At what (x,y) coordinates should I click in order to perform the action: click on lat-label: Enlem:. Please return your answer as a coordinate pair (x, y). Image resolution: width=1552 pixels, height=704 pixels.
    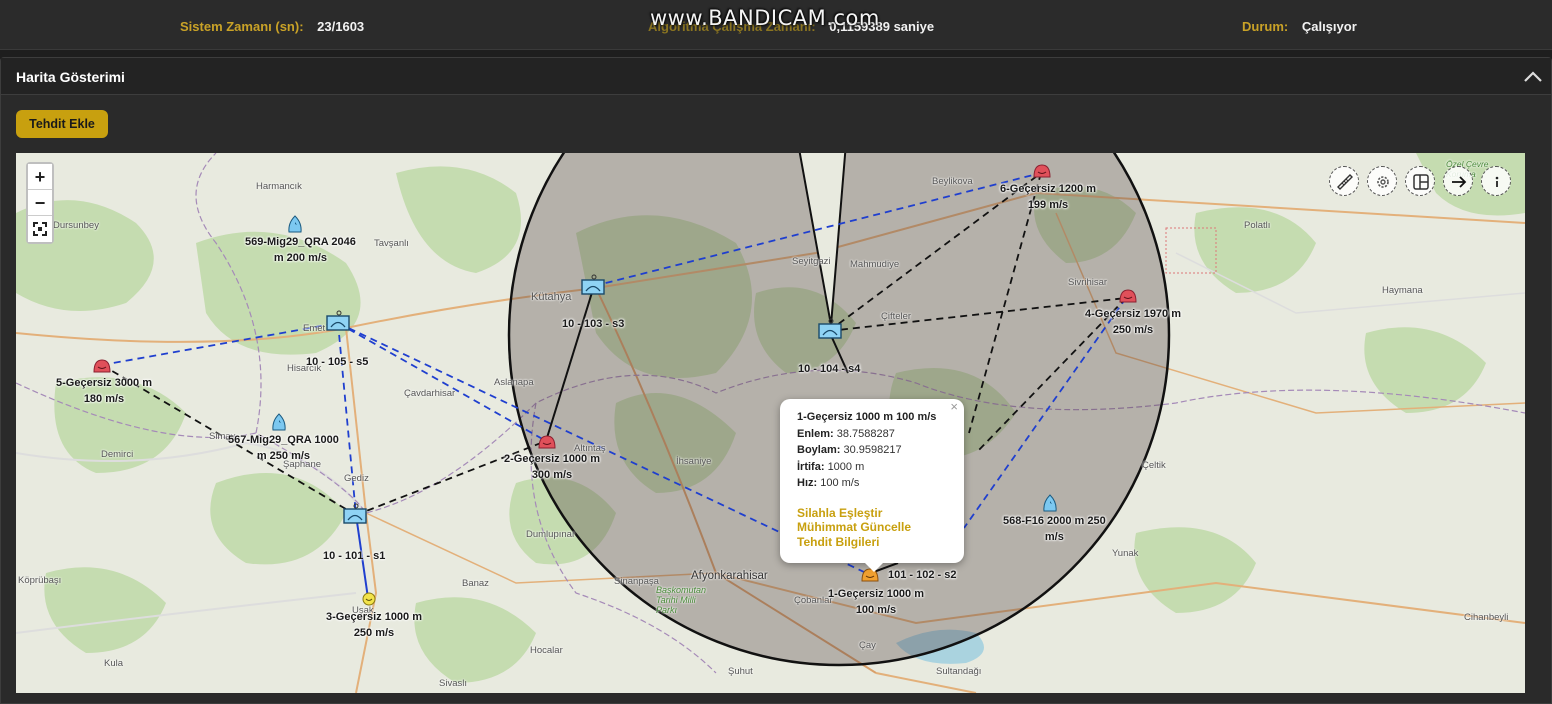
    Looking at the image, I should click on (815, 433).